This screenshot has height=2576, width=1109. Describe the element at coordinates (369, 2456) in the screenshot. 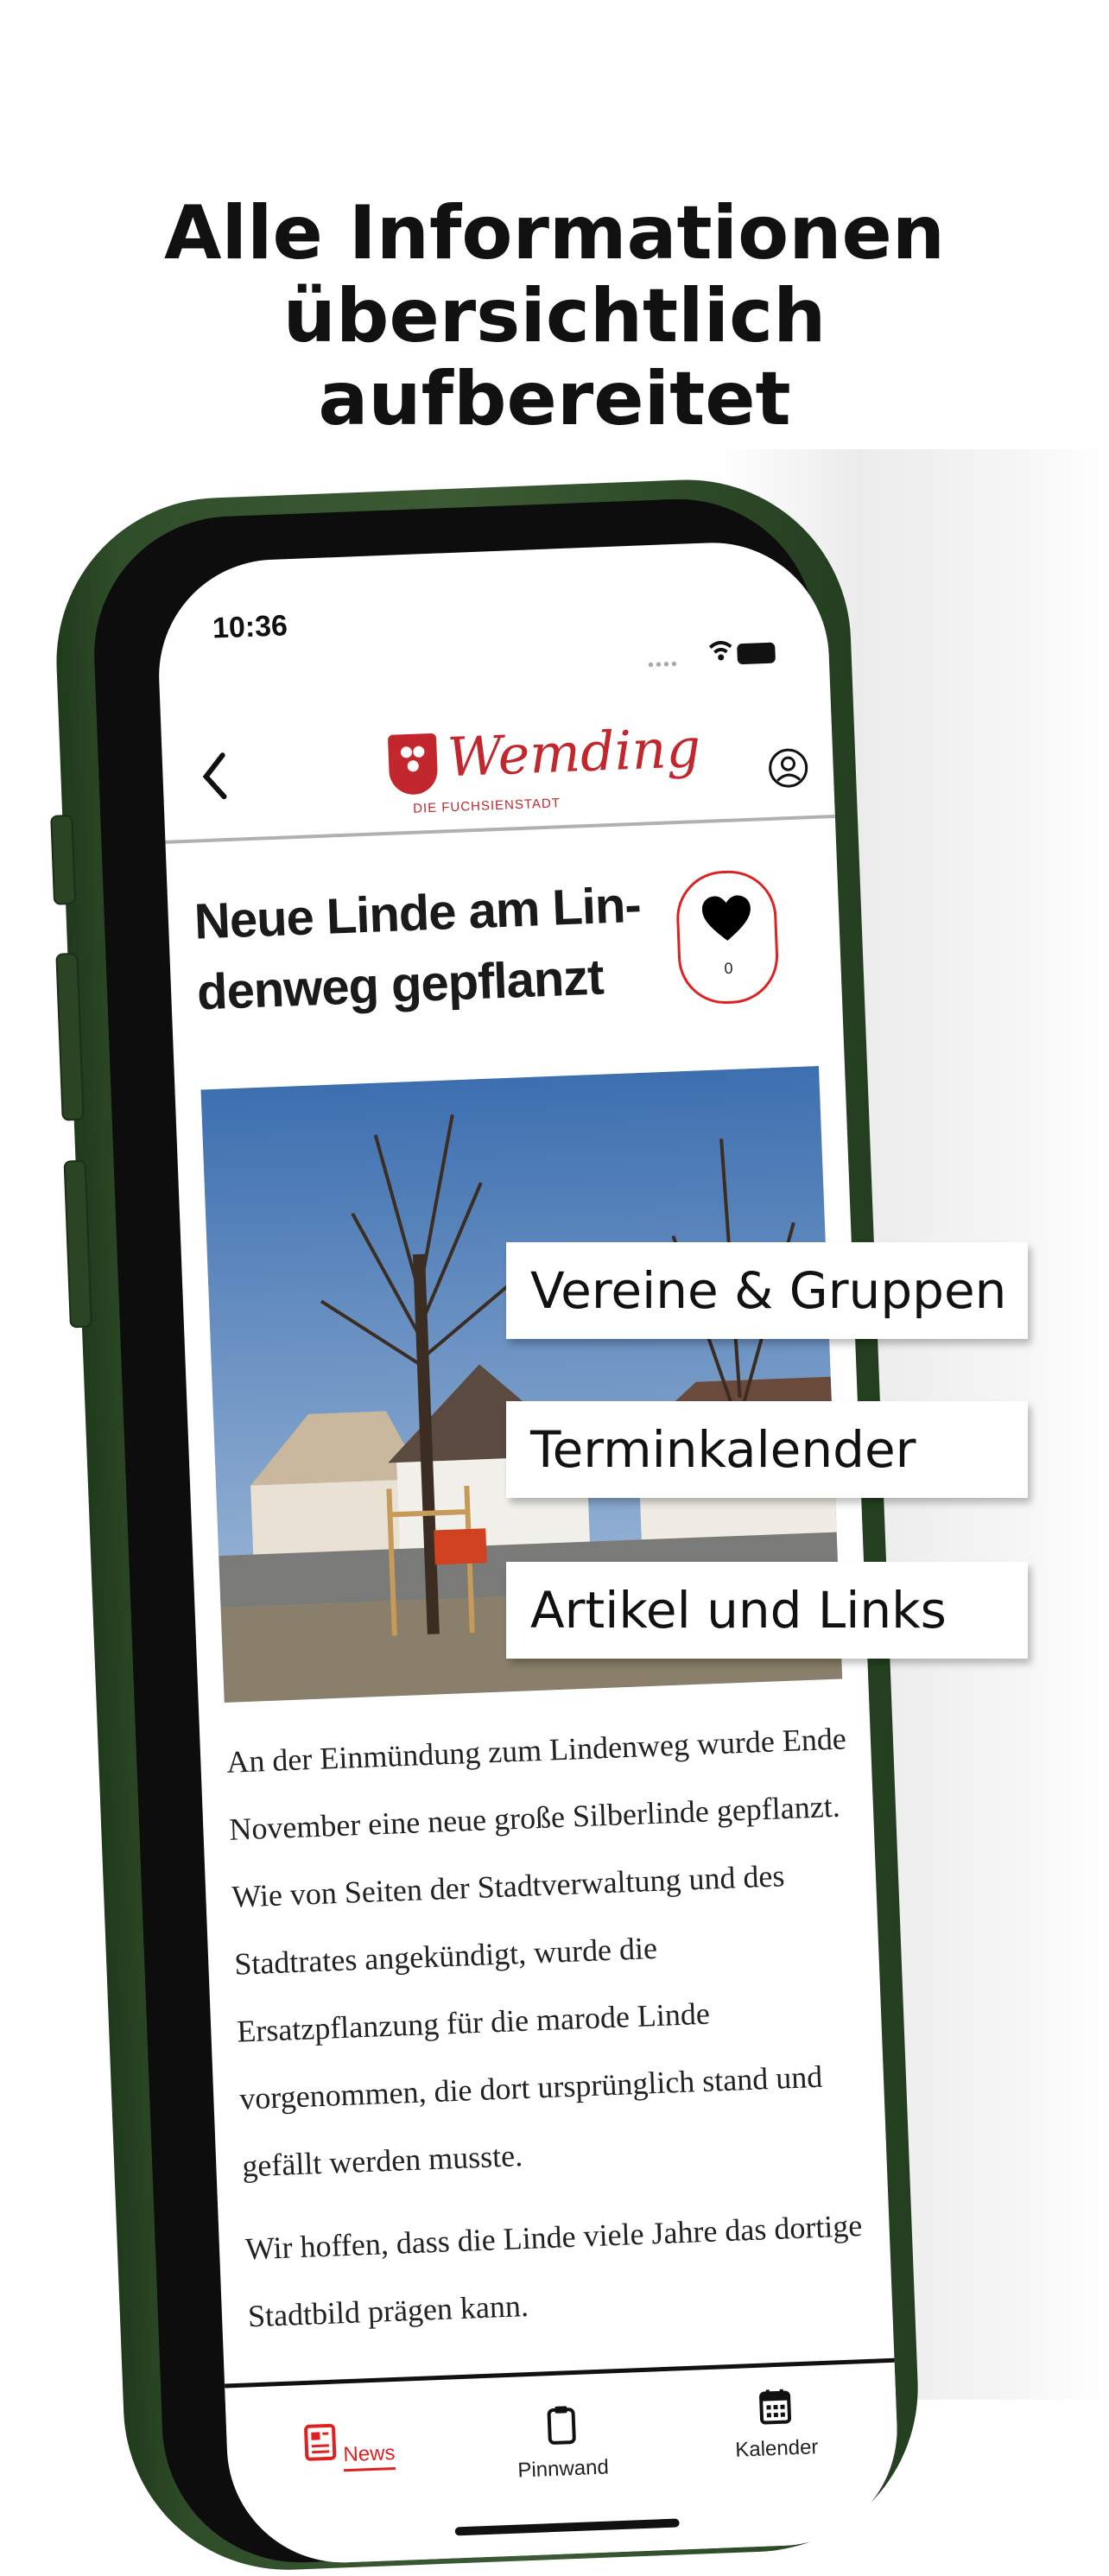

I see `tab-news-label: News` at that location.